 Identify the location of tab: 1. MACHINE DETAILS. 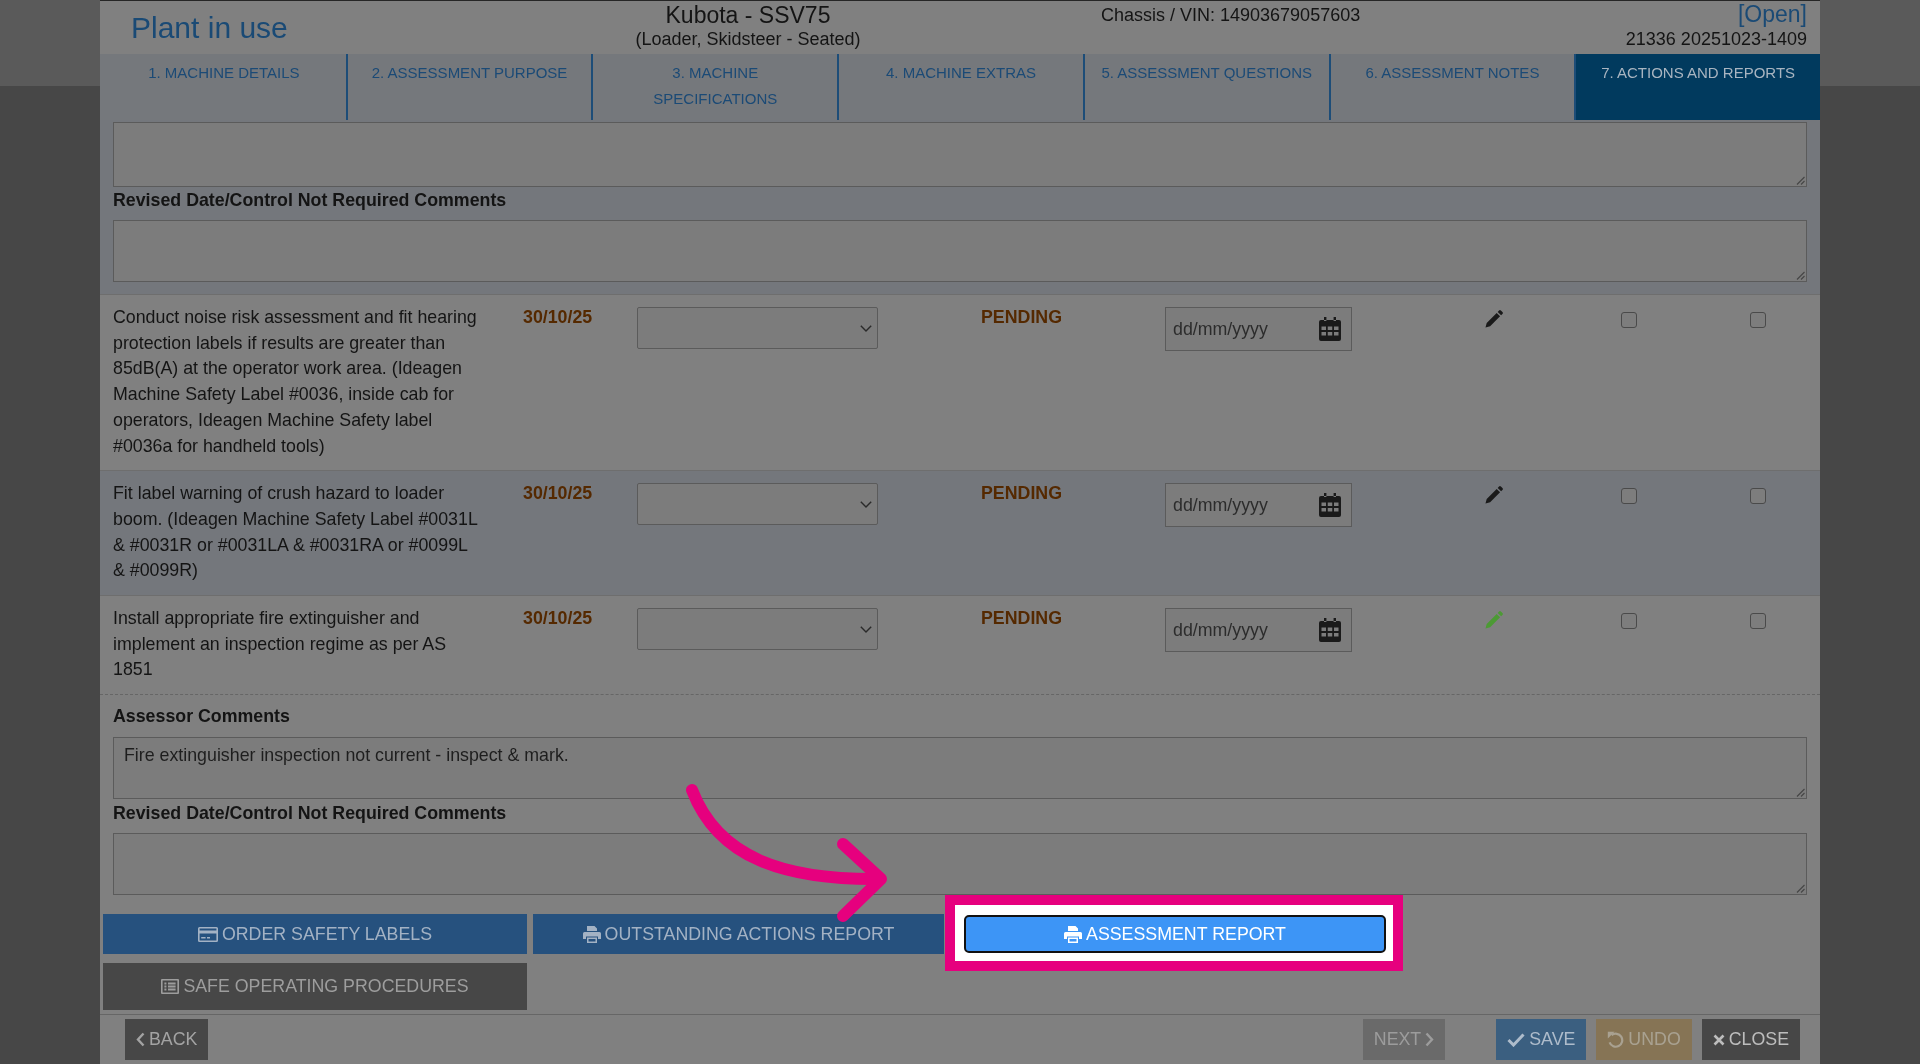
(223, 87).